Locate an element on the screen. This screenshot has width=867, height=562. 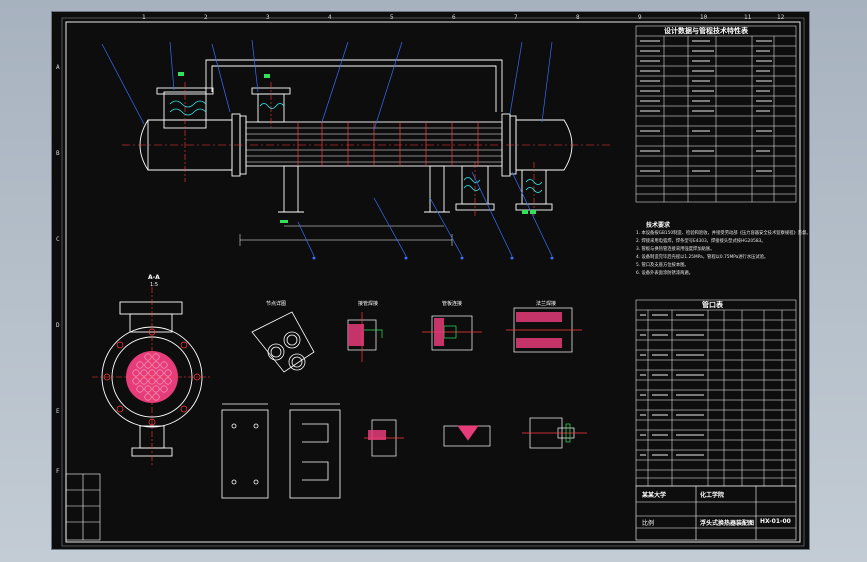
title-number: HX-01-00 is located at coordinates (775, 521).